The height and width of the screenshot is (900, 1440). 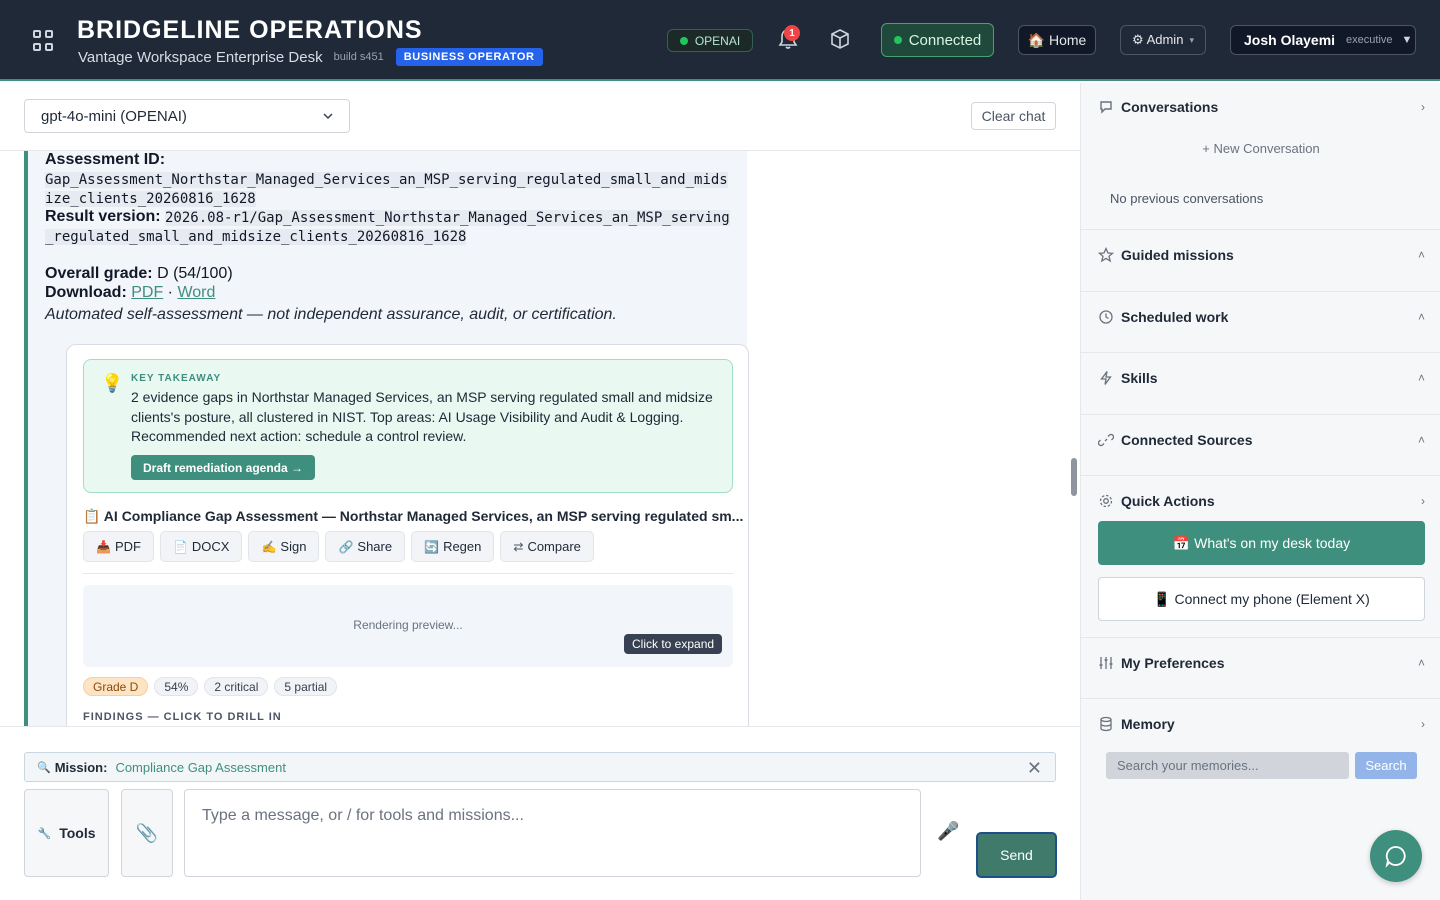 What do you see at coordinates (182, 717) in the screenshot?
I see `findings-heading: FINDINGS — CLICK TO DRILL IN` at bounding box center [182, 717].